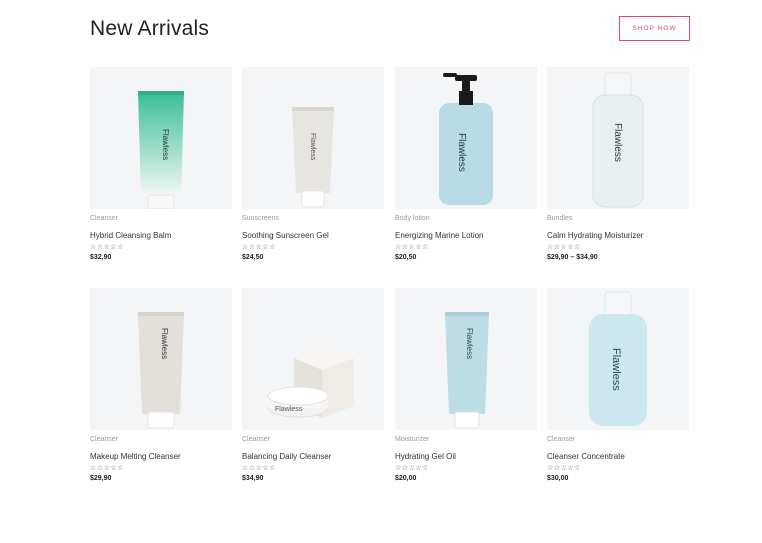 Image resolution: width=762 pixels, height=543 pixels. I want to click on product-price: $20,50, so click(406, 257).